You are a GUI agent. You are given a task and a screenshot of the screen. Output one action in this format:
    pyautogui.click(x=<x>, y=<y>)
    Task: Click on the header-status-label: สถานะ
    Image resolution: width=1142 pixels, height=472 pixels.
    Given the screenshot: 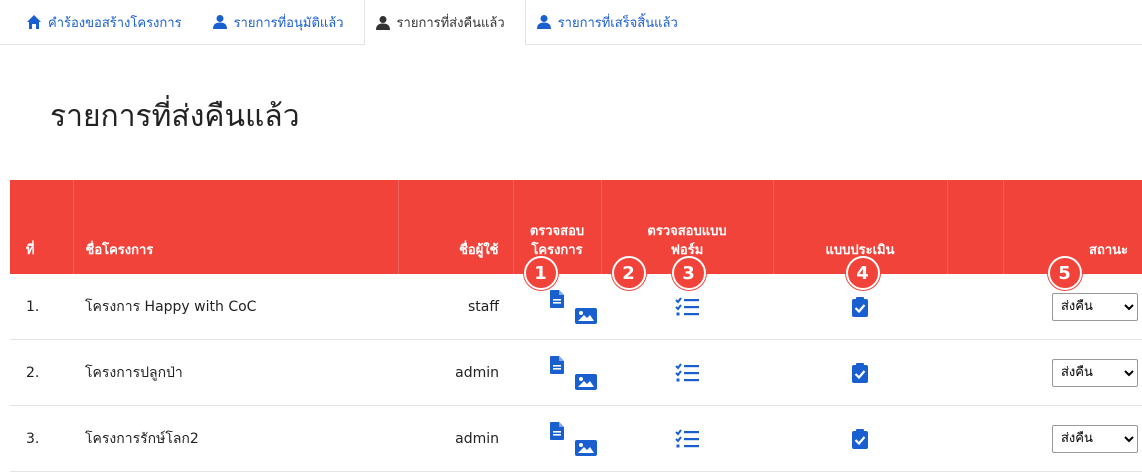 What is the action you would take?
    pyautogui.click(x=1108, y=250)
    